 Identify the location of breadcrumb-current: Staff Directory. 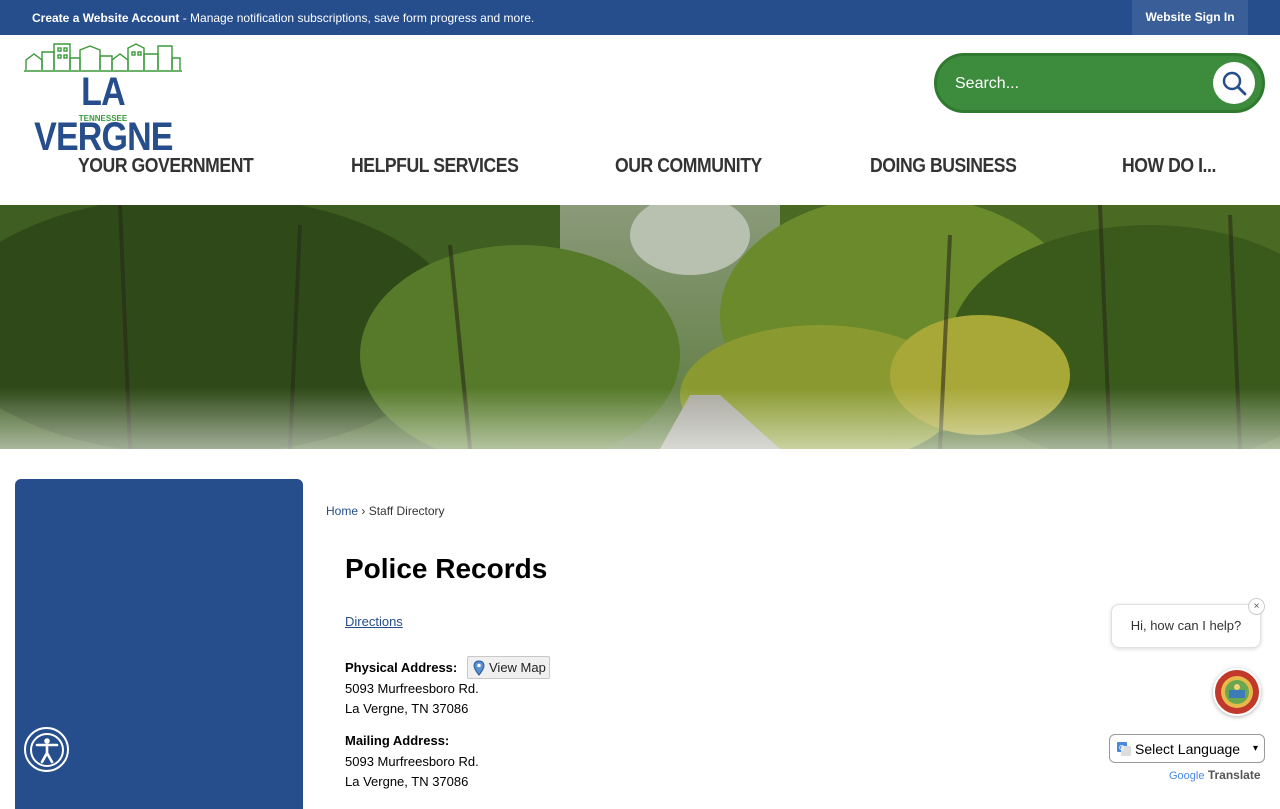
(406, 511).